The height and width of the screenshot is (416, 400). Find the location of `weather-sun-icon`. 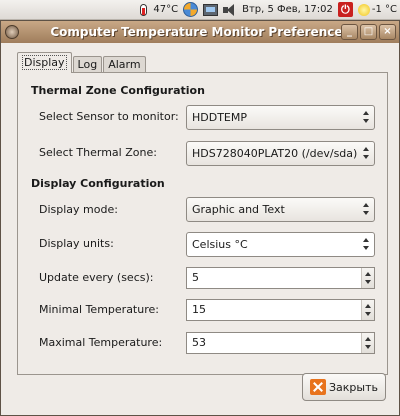

weather-sun-icon is located at coordinates (363, 9).